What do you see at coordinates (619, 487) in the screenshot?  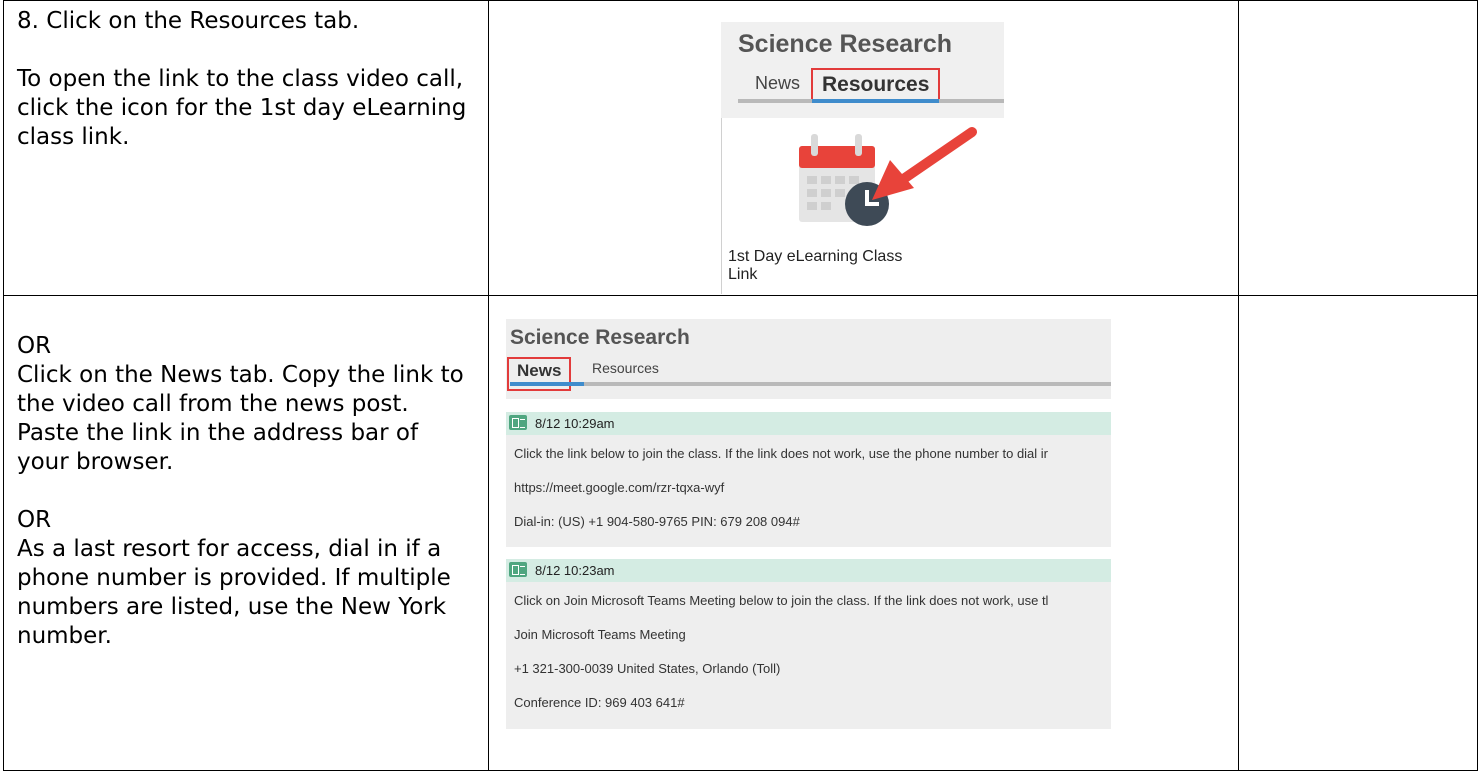 I see `meeting-link: https://meet.google.com/rzr-tqxa-wyf` at bounding box center [619, 487].